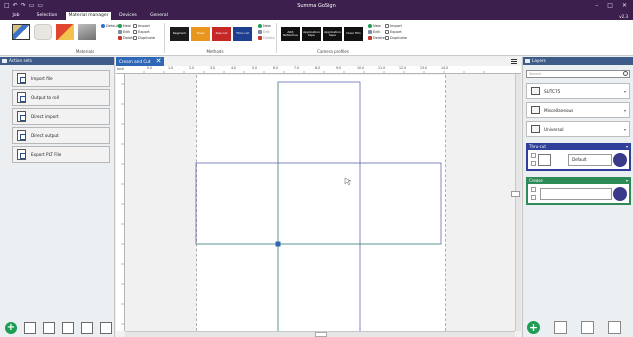 This screenshot has width=633, height=337. Describe the element at coordinates (141, 32) in the screenshot. I see `export-material-button: Export` at that location.